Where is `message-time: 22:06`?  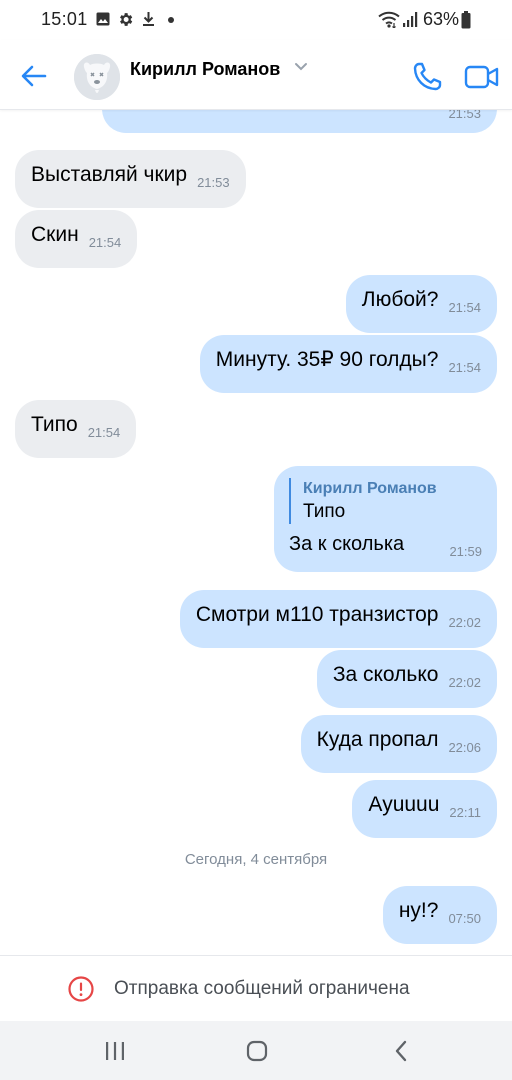 message-time: 22:06 is located at coordinates (464, 747).